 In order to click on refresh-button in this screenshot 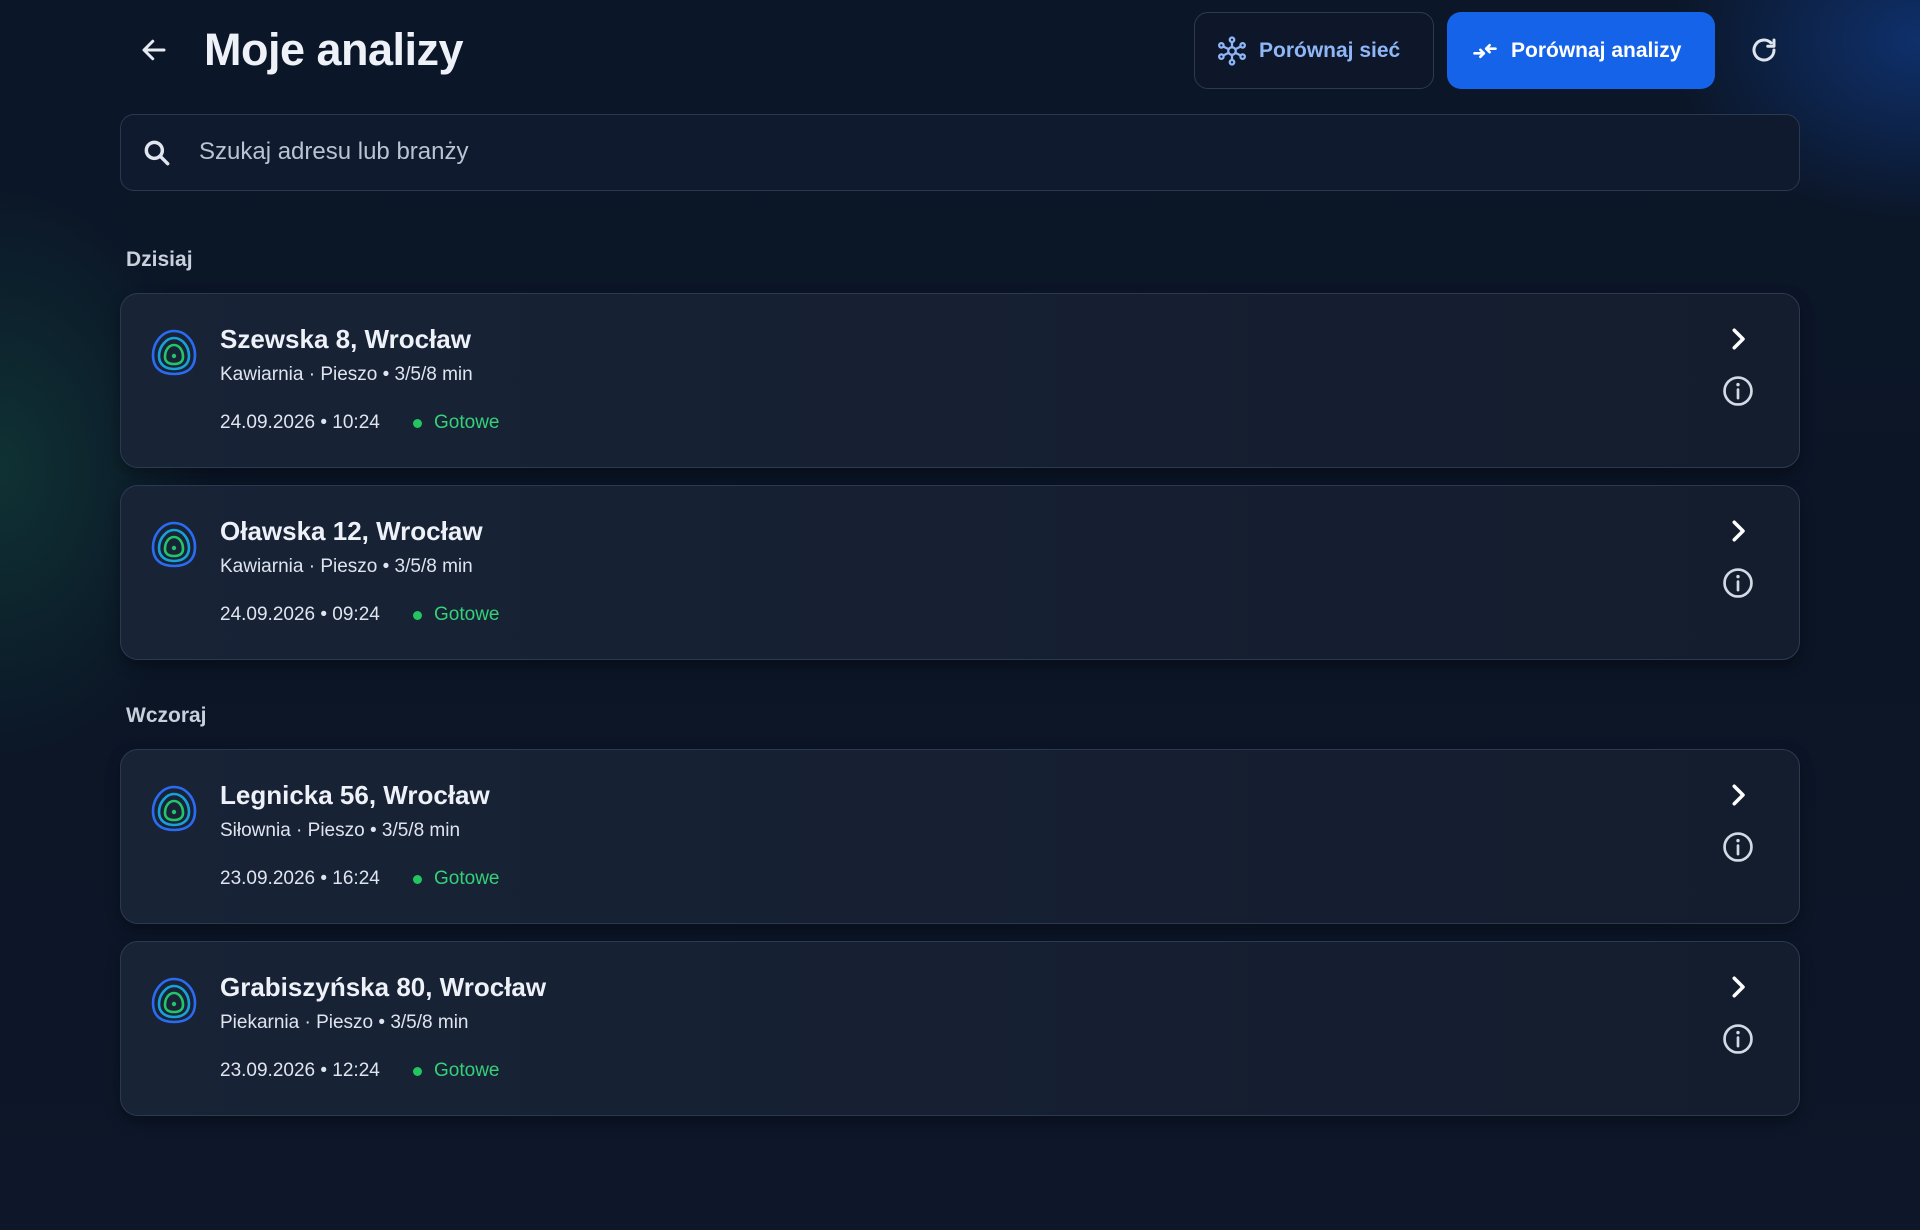, I will do `click(1764, 50)`.